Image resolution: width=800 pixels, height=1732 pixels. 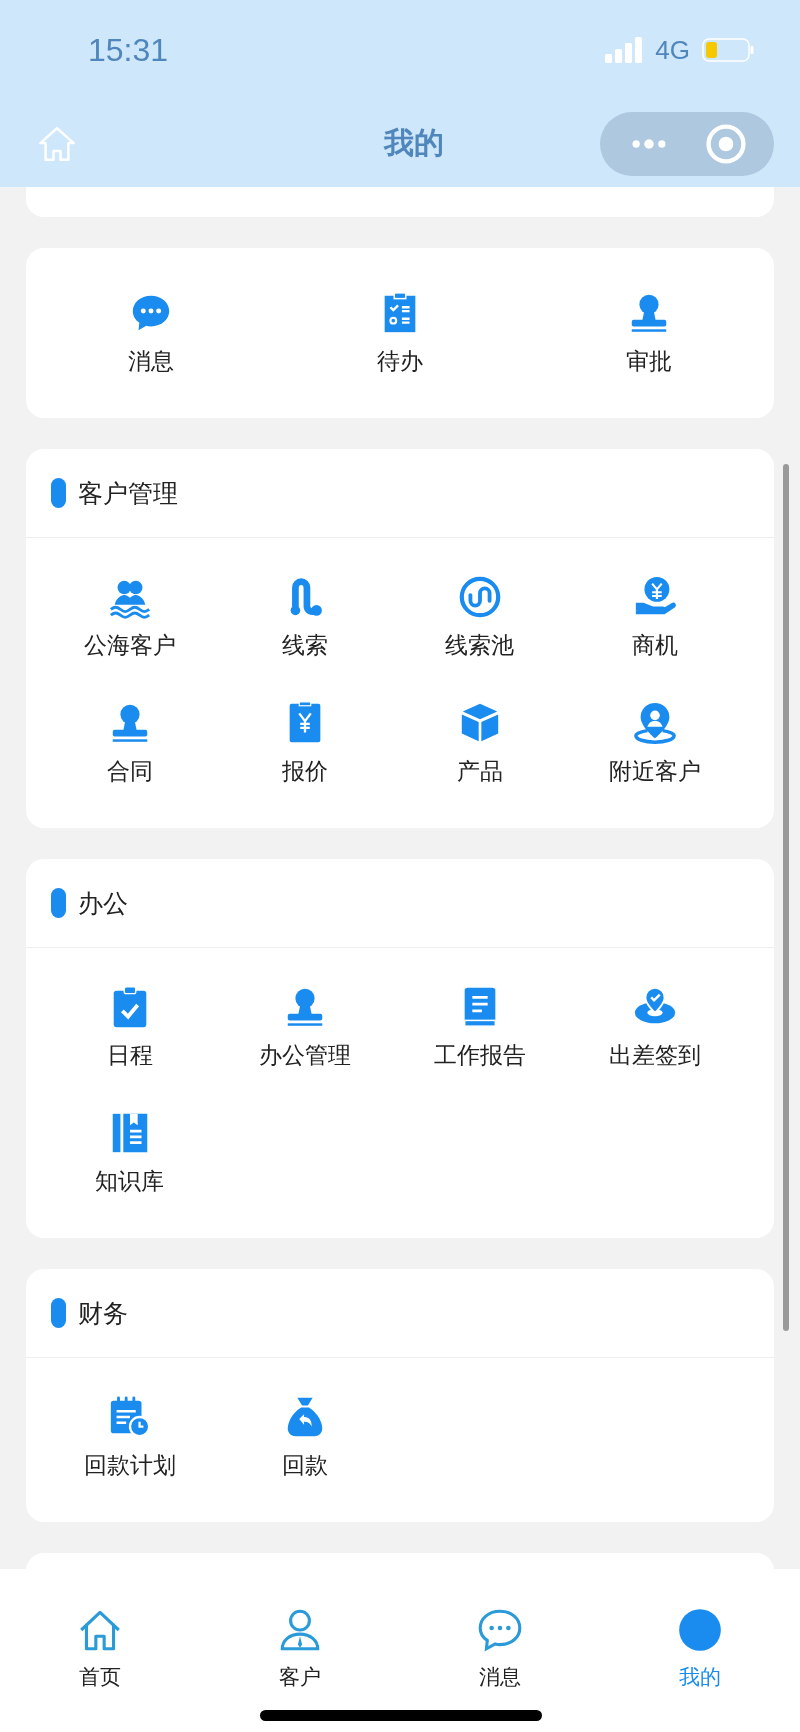 What do you see at coordinates (654, 645) in the screenshot?
I see `menu-item-label: 商机` at bounding box center [654, 645].